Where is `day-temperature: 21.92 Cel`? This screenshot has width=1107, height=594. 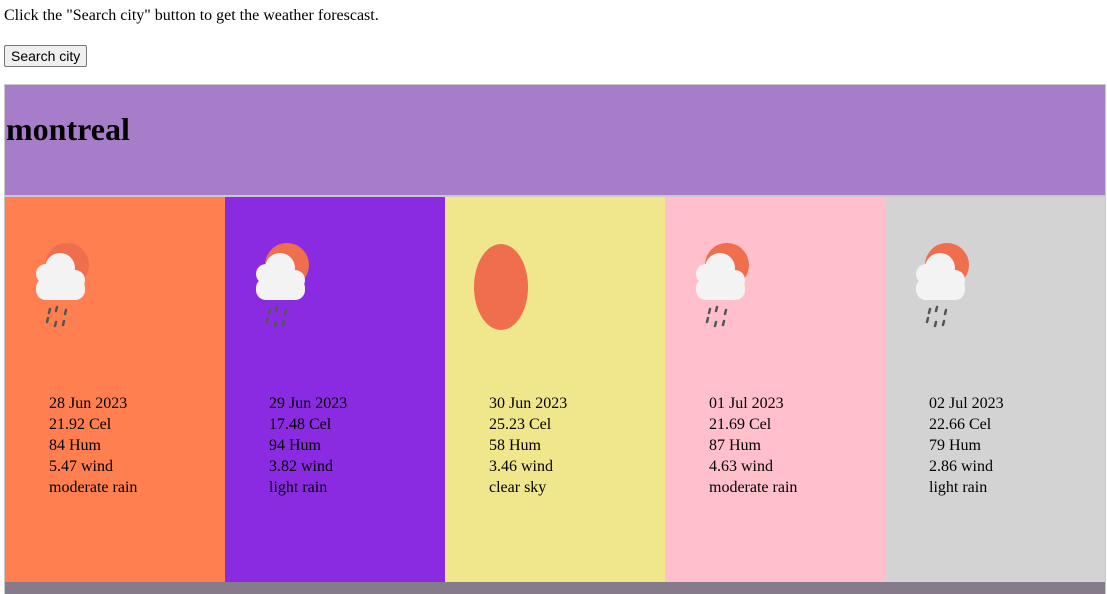 day-temperature: 21.92 Cel is located at coordinates (80, 424).